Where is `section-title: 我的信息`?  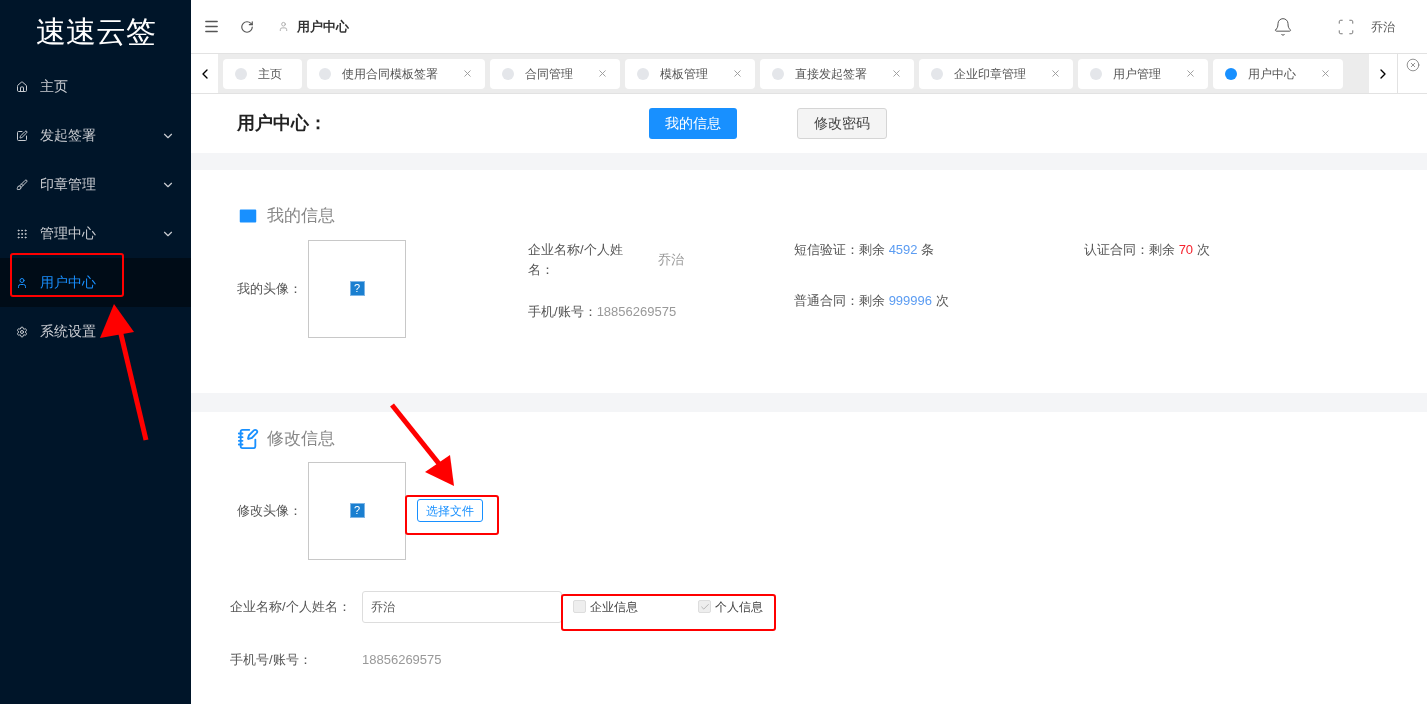 section-title: 我的信息 is located at coordinates (301, 216).